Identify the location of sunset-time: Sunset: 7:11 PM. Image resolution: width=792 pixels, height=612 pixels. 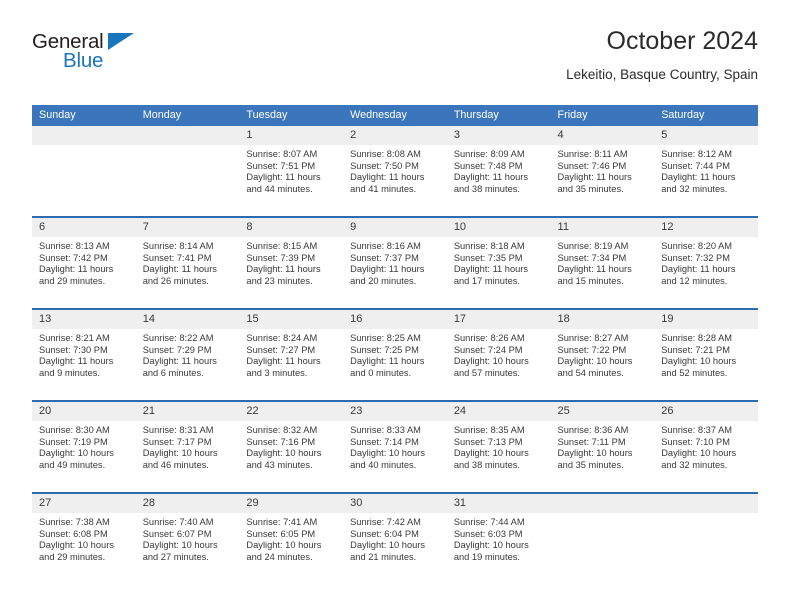
(591, 441).